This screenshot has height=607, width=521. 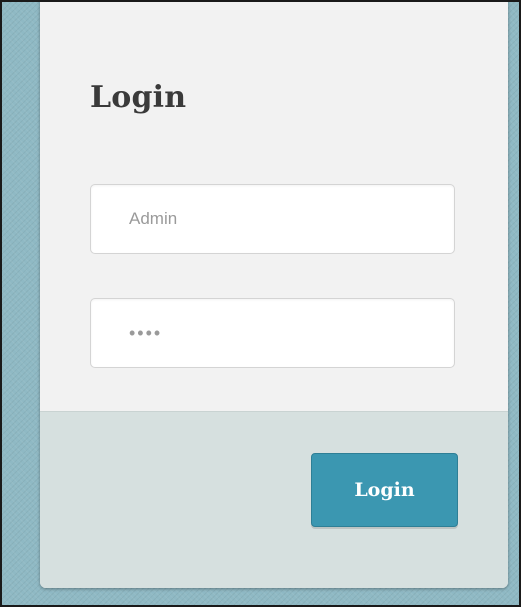 What do you see at coordinates (272, 219) in the screenshot?
I see `username-input` at bounding box center [272, 219].